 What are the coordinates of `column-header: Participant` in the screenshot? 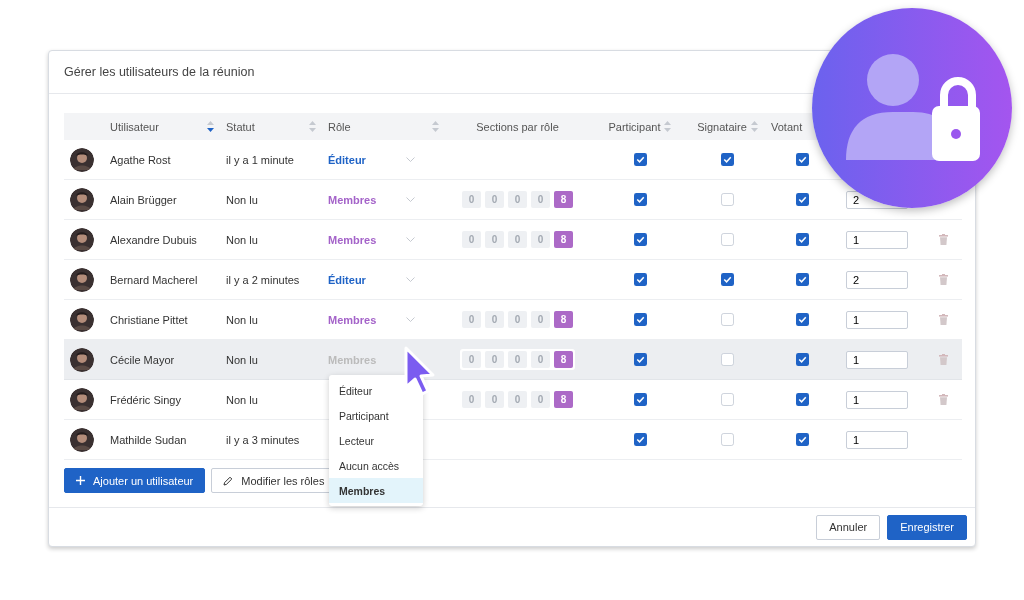 It's located at (634, 126).